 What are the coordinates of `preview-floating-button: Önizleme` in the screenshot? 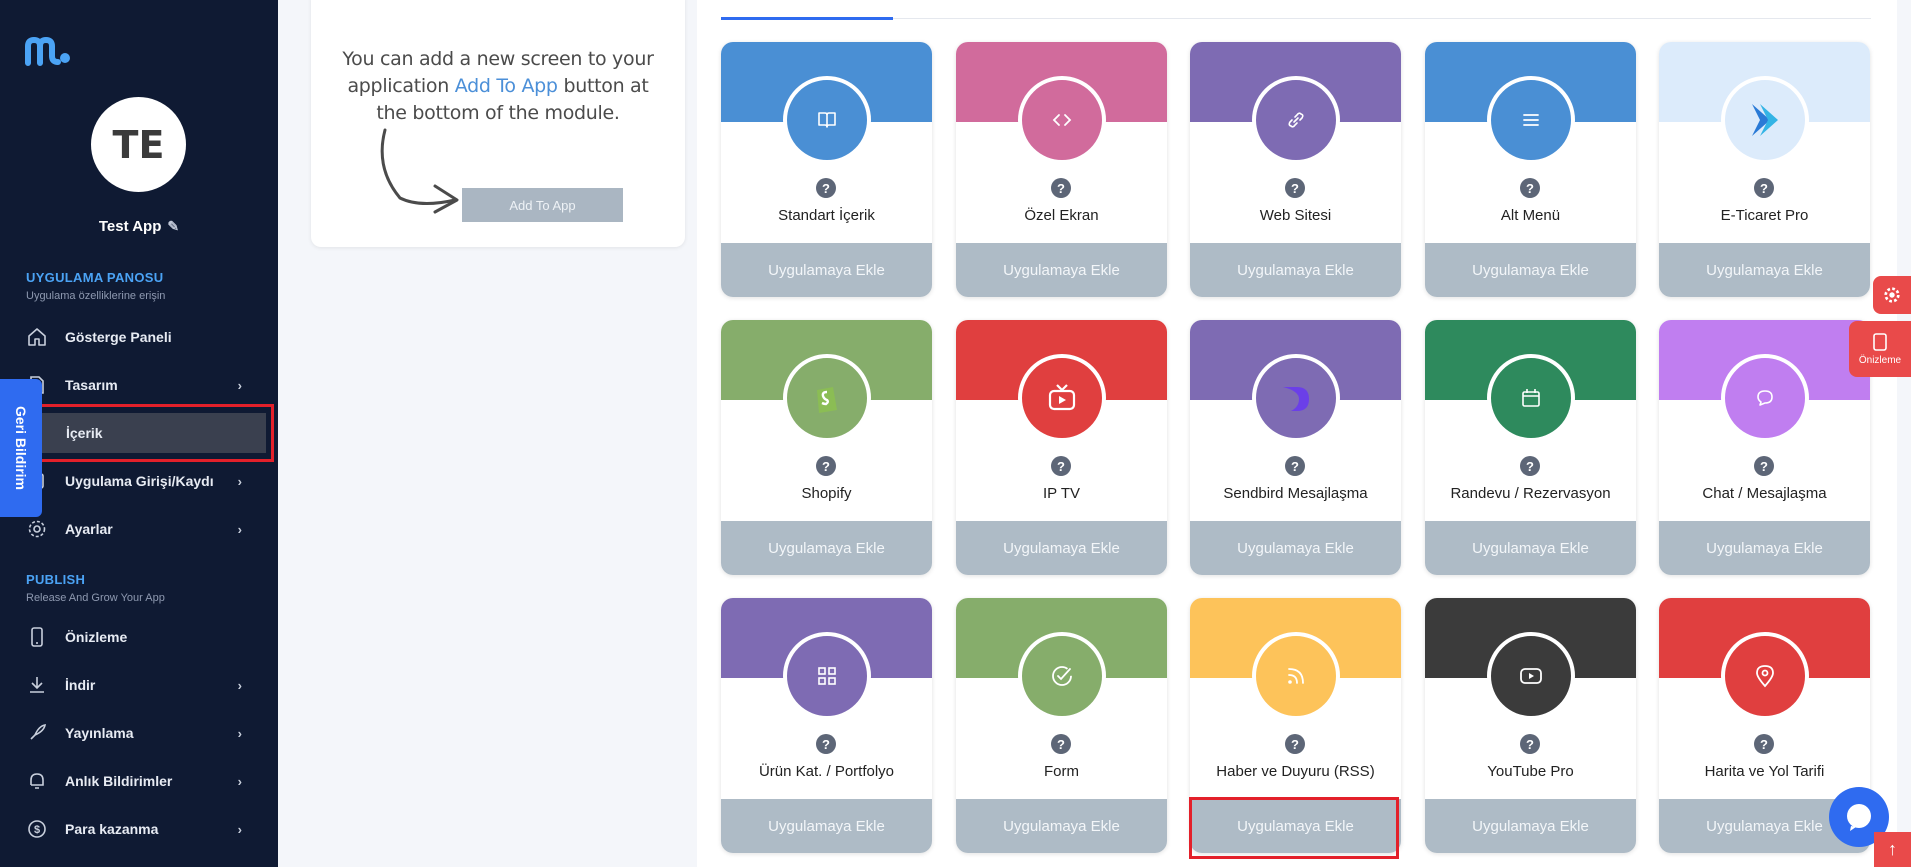 It's located at (1880, 349).